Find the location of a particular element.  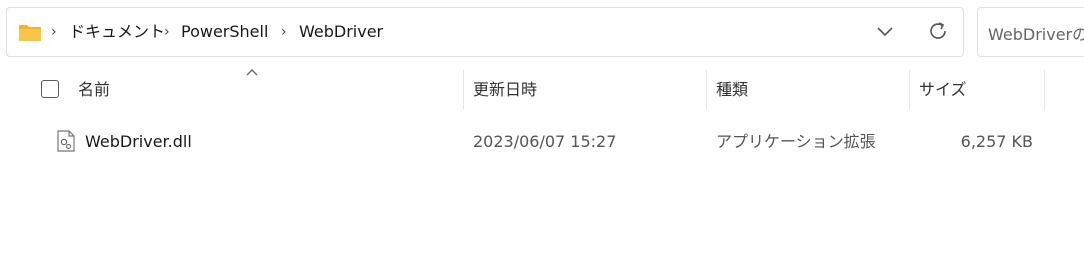

search-input: WebDriverの is located at coordinates (1030, 32).